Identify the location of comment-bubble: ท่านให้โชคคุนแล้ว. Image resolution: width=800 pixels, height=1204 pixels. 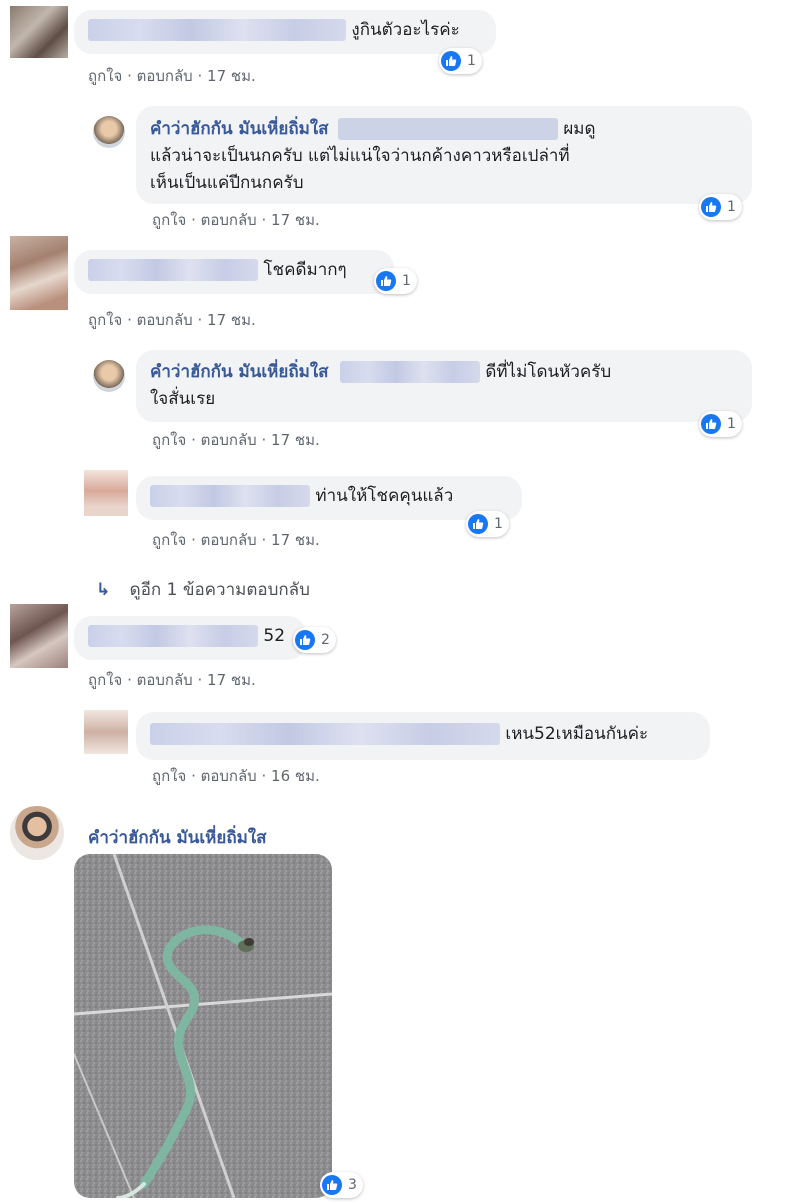
(329, 498).